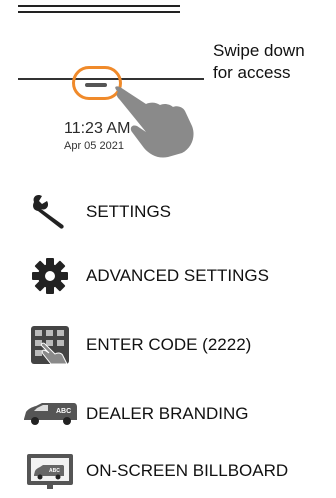 Image resolution: width=336 pixels, height=498 pixels. What do you see at coordinates (169, 344) in the screenshot?
I see `menu-item-enter-code-label: ENTER CODE (2222)` at bounding box center [169, 344].